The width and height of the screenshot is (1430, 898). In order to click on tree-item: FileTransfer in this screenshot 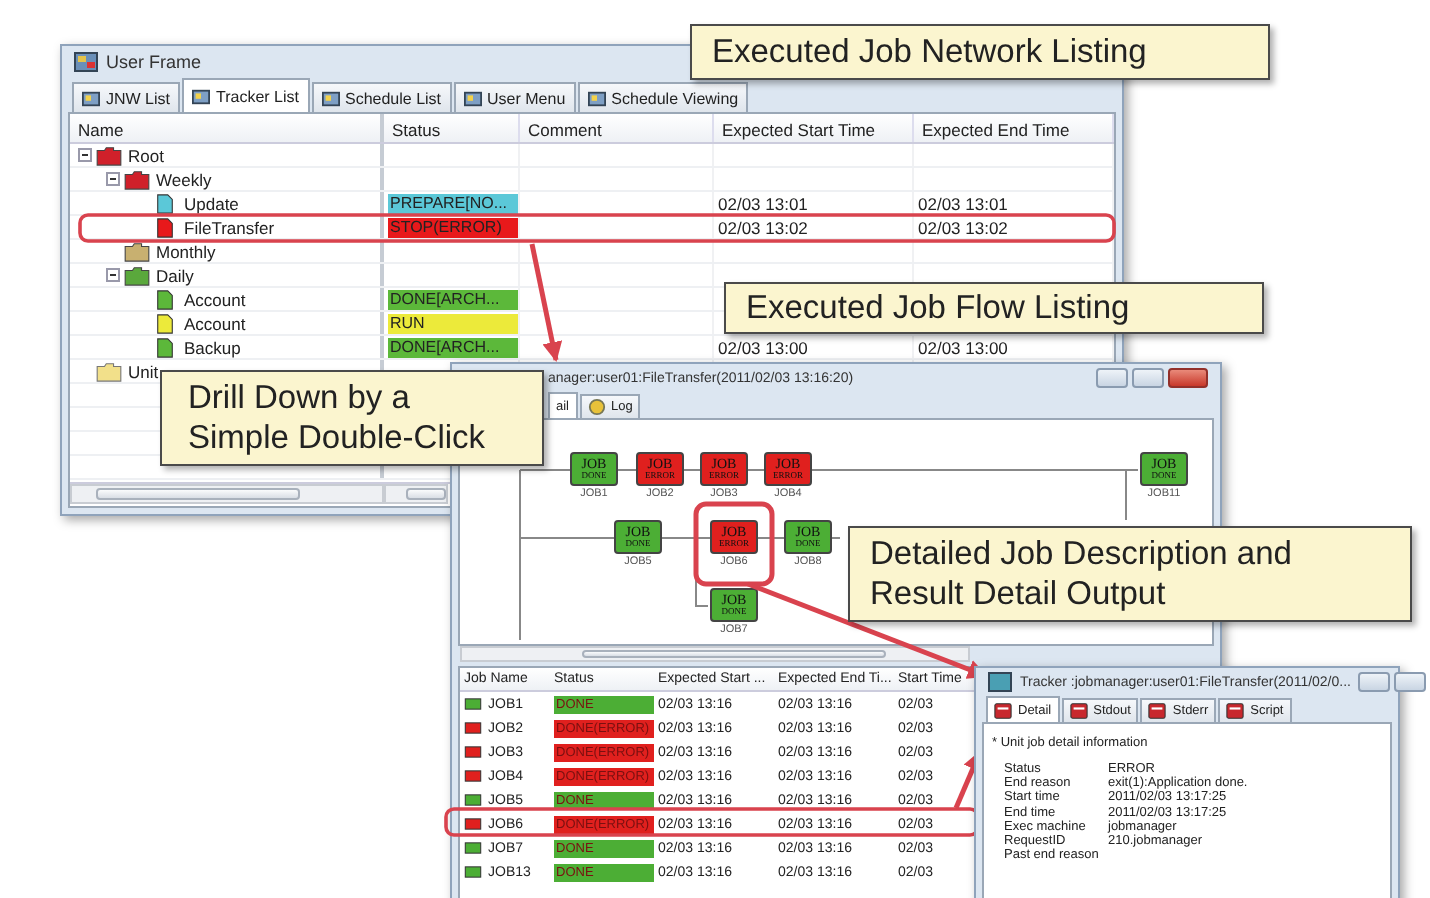, I will do `click(229, 227)`.